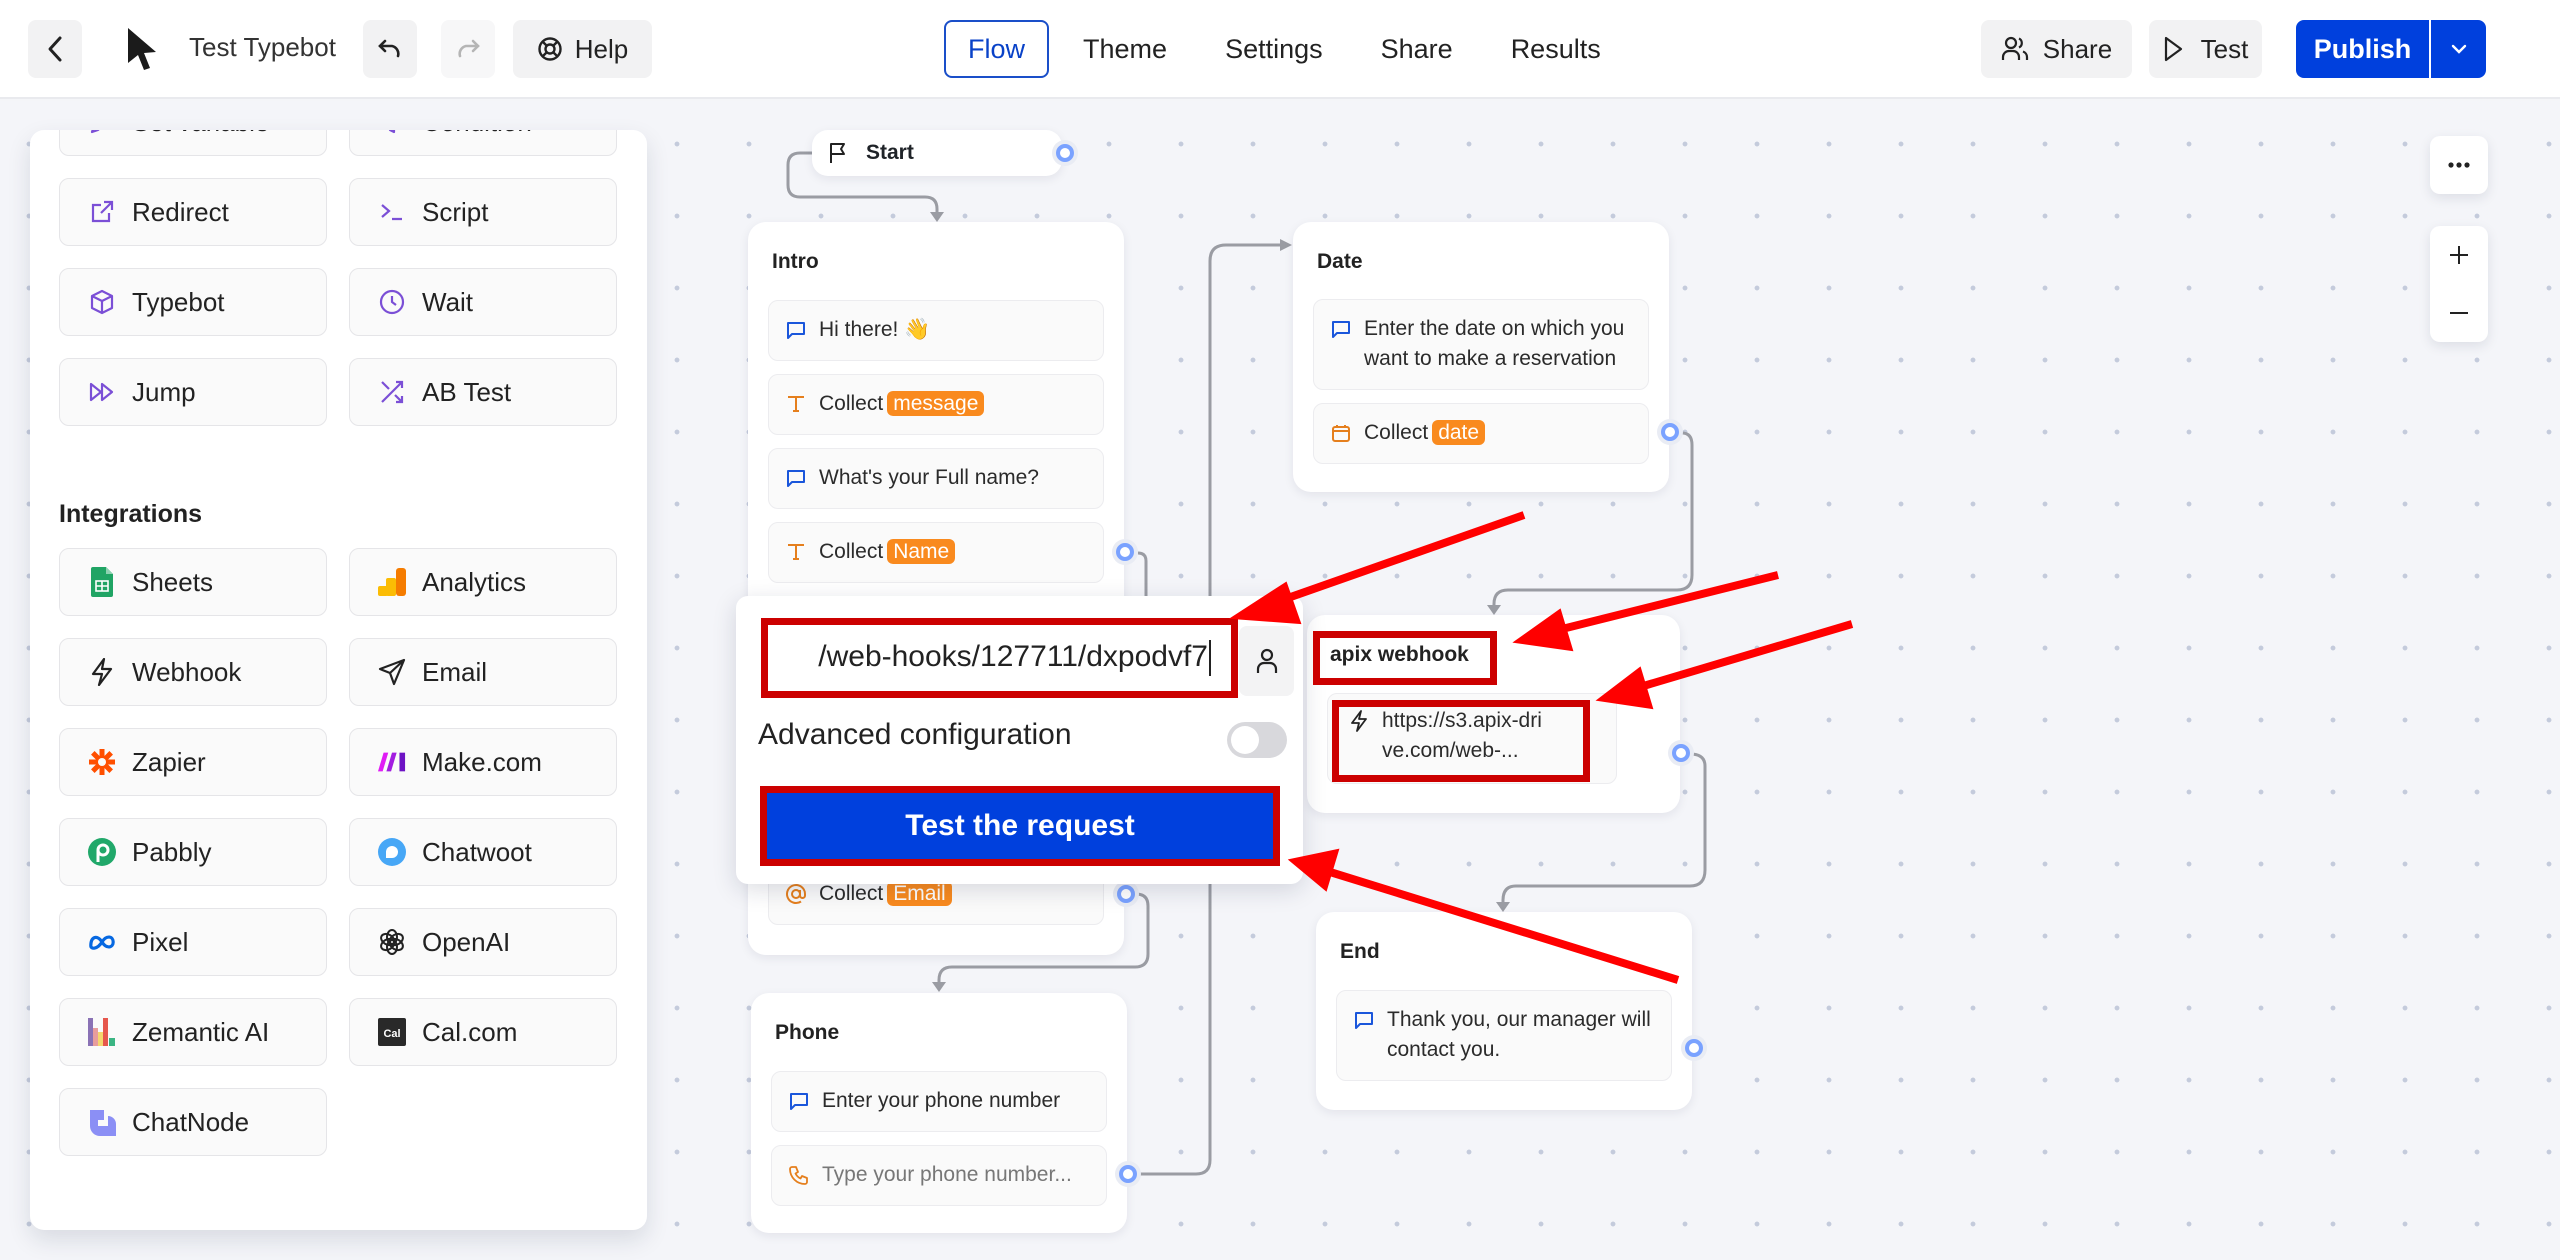  What do you see at coordinates (1013, 656) in the screenshot?
I see `url-input-value: /web-hooks/127711/dxpodvf7` at bounding box center [1013, 656].